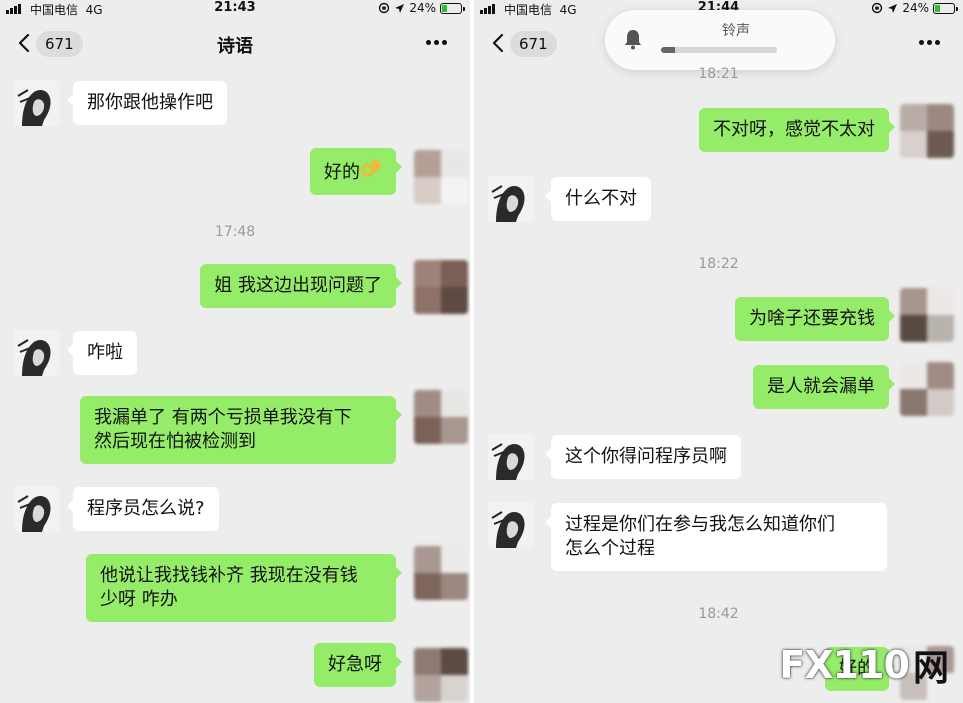  I want to click on bell-icon, so click(633, 40).